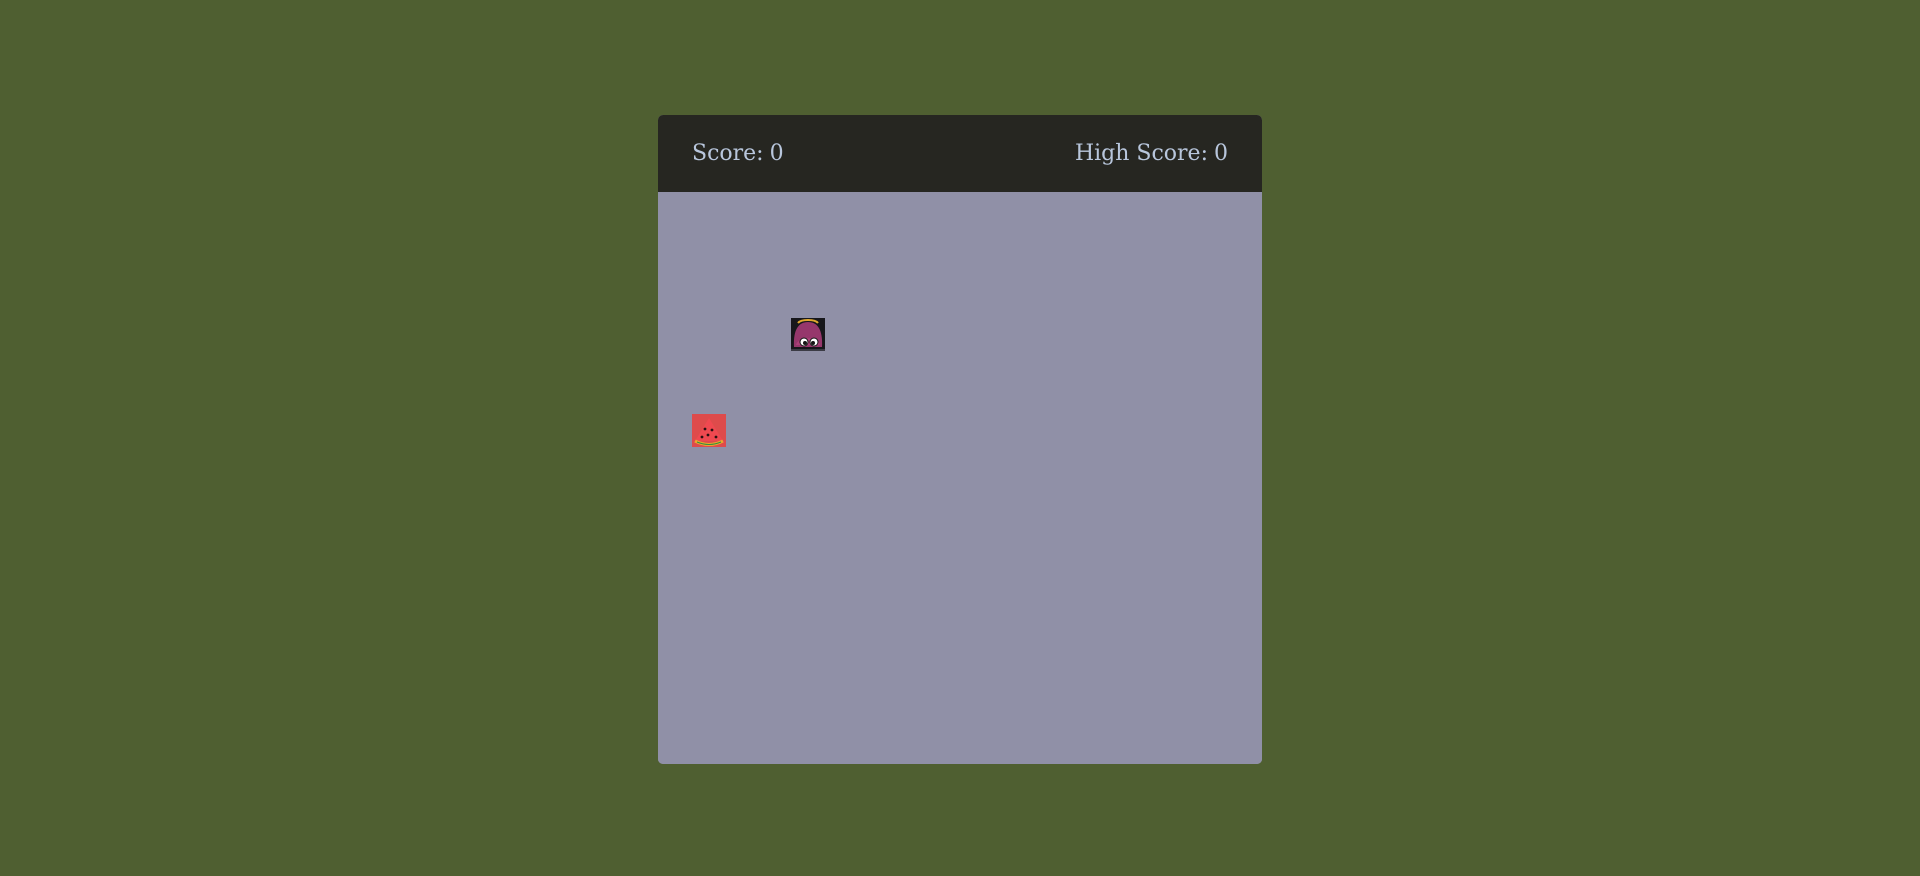  Describe the element at coordinates (709, 430) in the screenshot. I see `food-icon` at that location.